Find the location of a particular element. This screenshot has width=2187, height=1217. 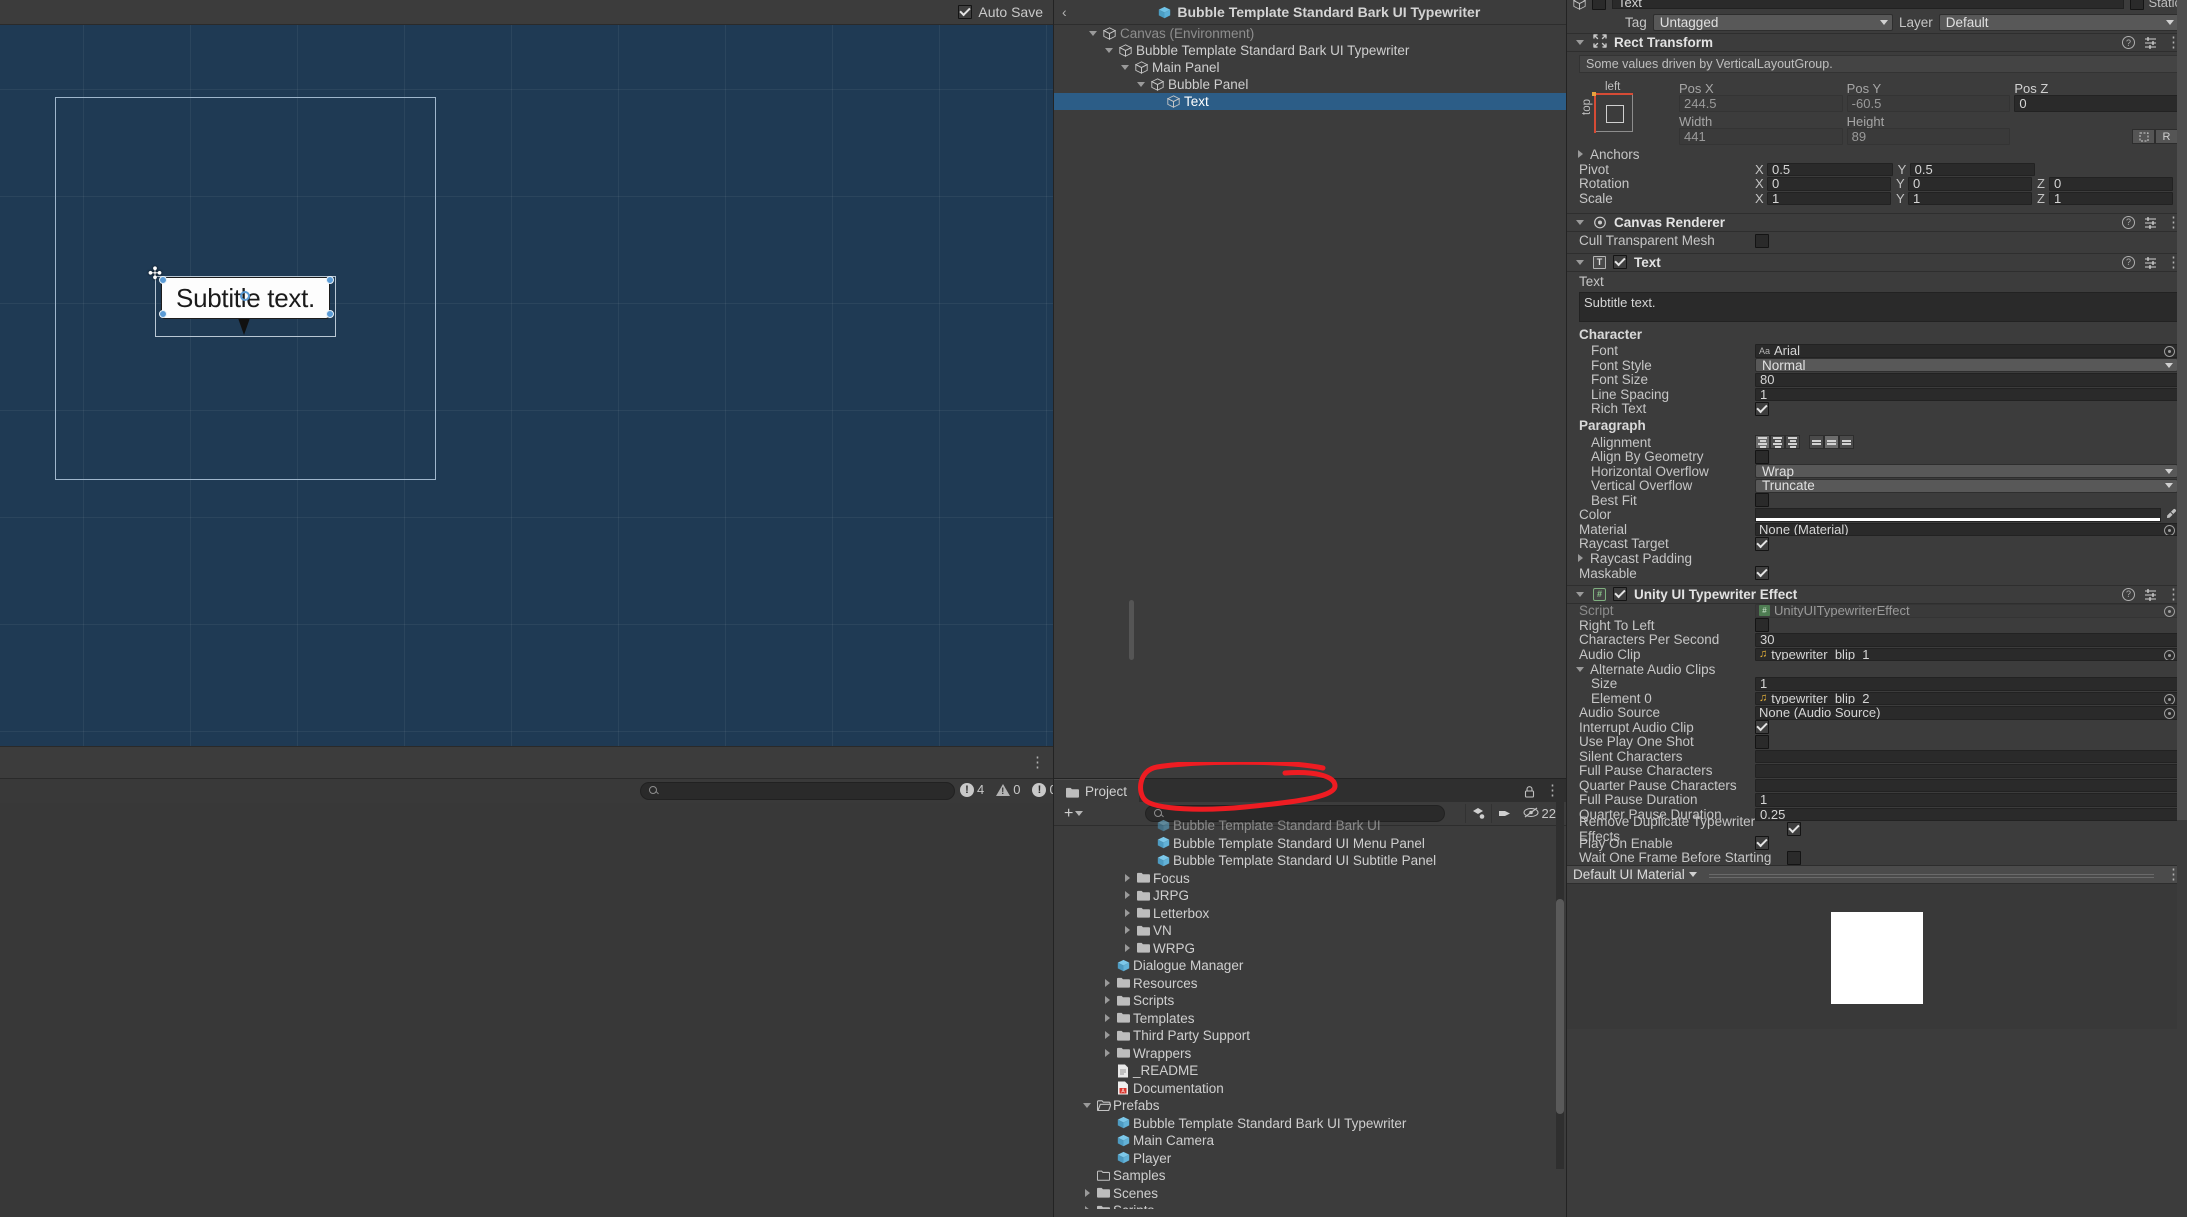

silent-characters-input is located at coordinates (1966, 756).